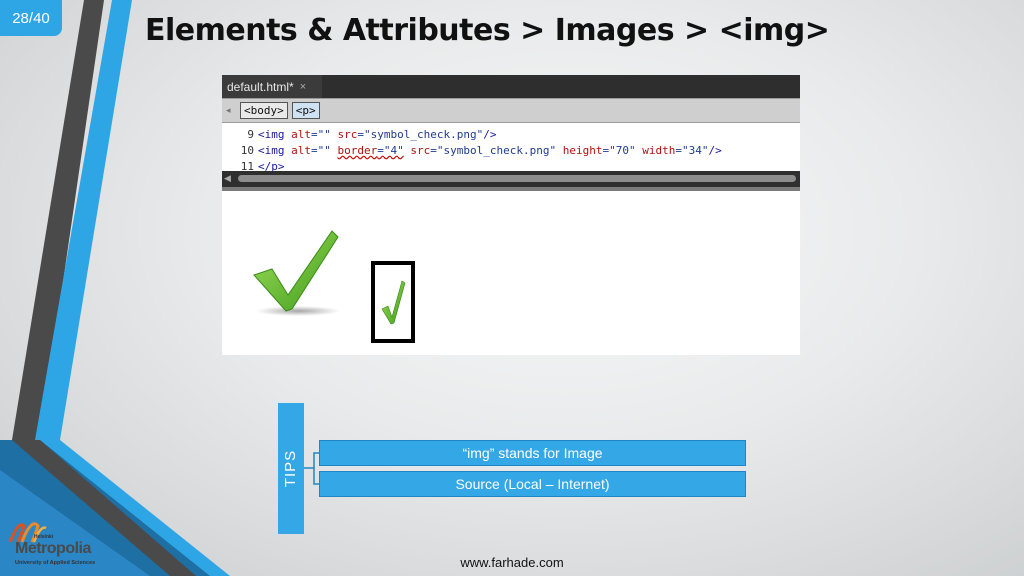 This screenshot has height=576, width=1024. What do you see at coordinates (260, 86) in the screenshot?
I see `editor-tab-label: default.html*` at bounding box center [260, 86].